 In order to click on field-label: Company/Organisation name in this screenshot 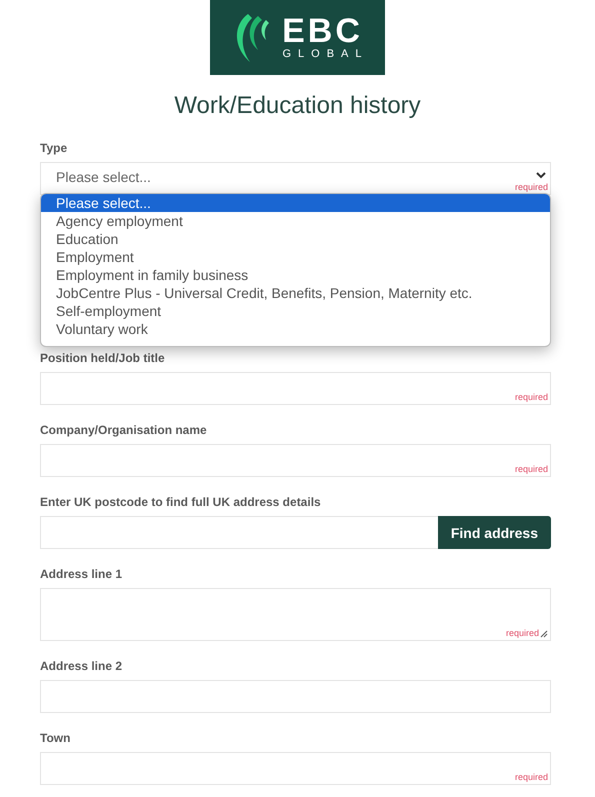, I will do `click(123, 430)`.